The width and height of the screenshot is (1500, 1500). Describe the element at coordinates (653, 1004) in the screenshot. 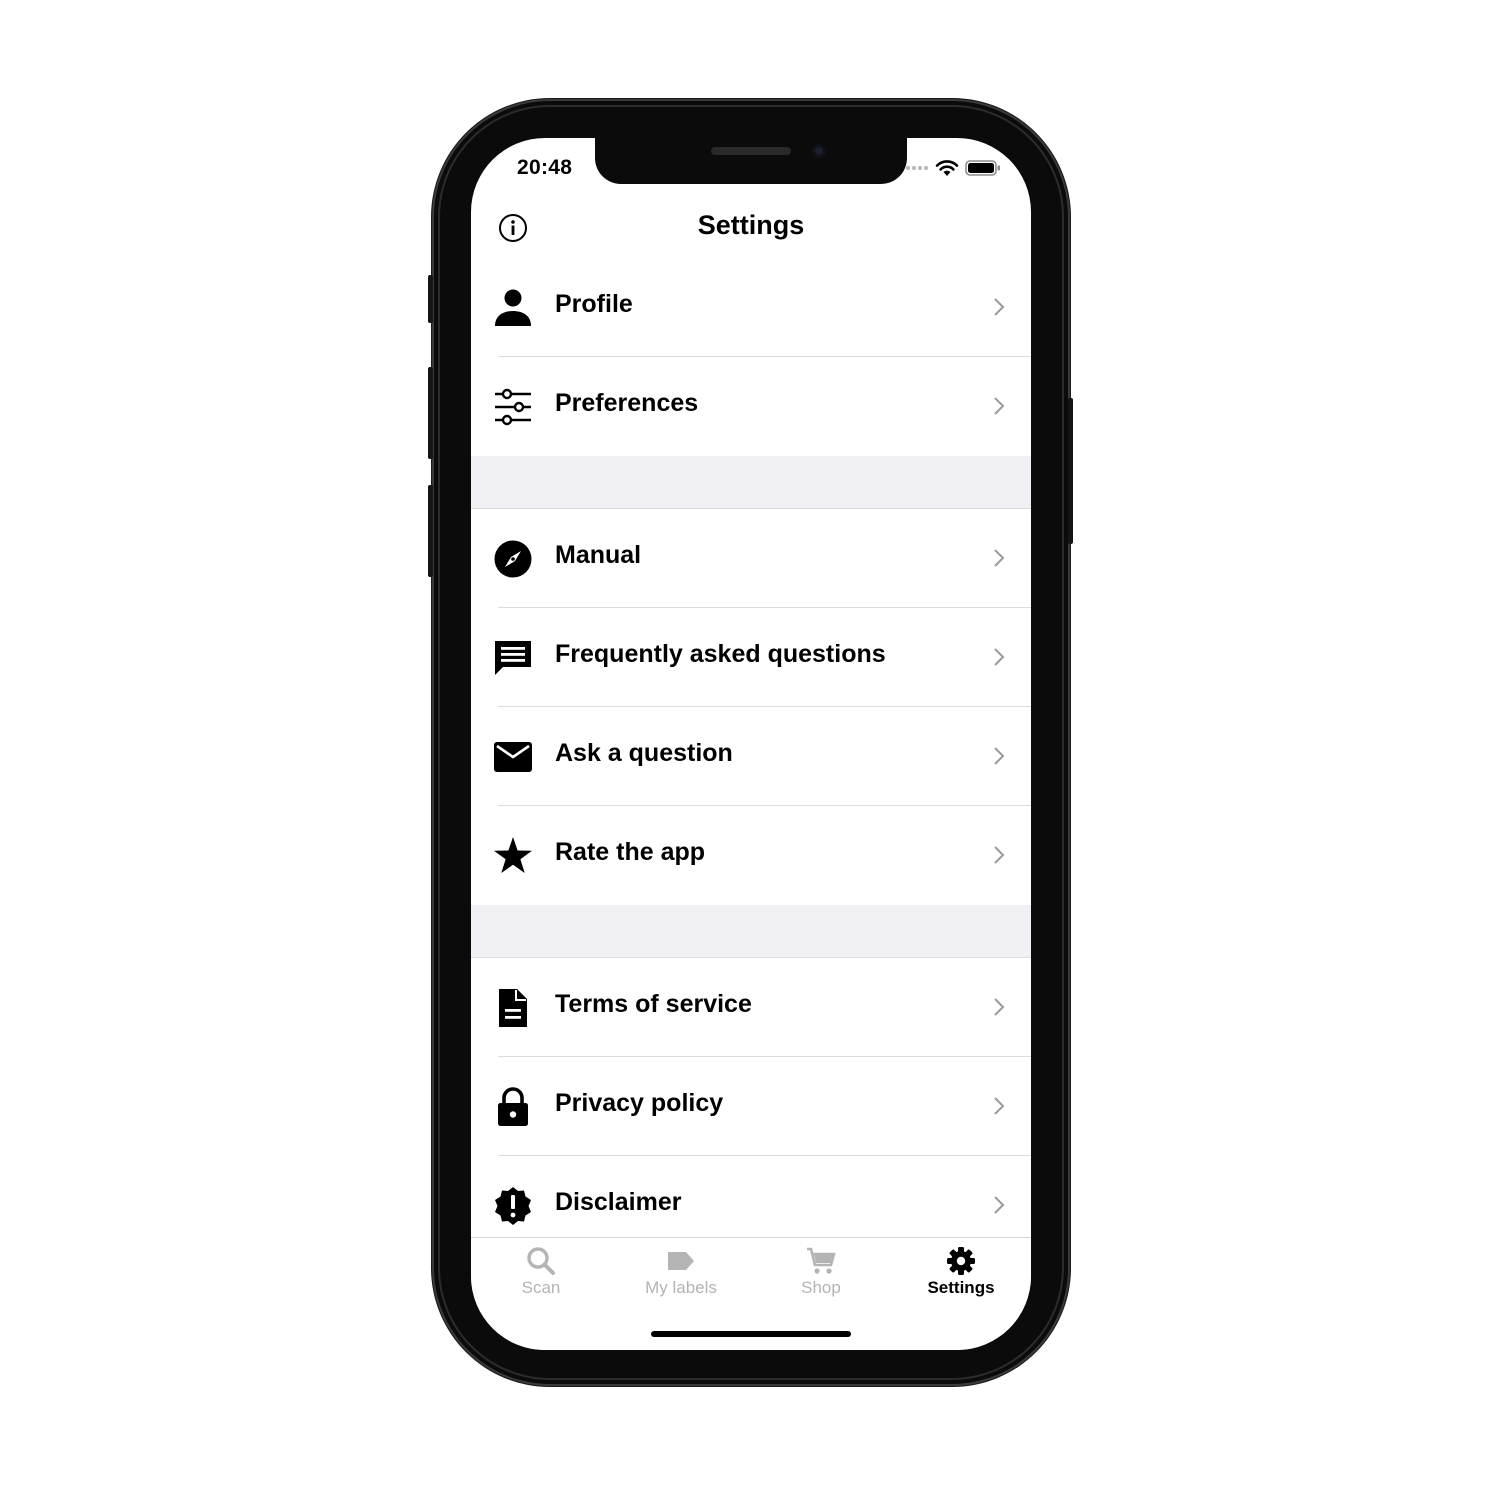

I see `row-label: Terms of service` at that location.